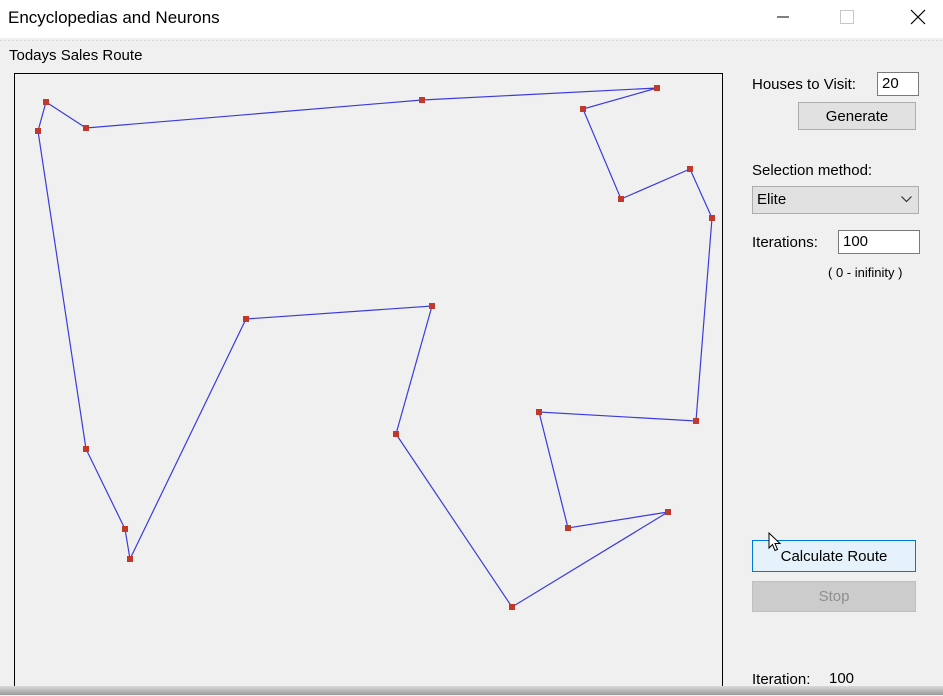  What do you see at coordinates (857, 116) in the screenshot?
I see `generate-button: Generate` at bounding box center [857, 116].